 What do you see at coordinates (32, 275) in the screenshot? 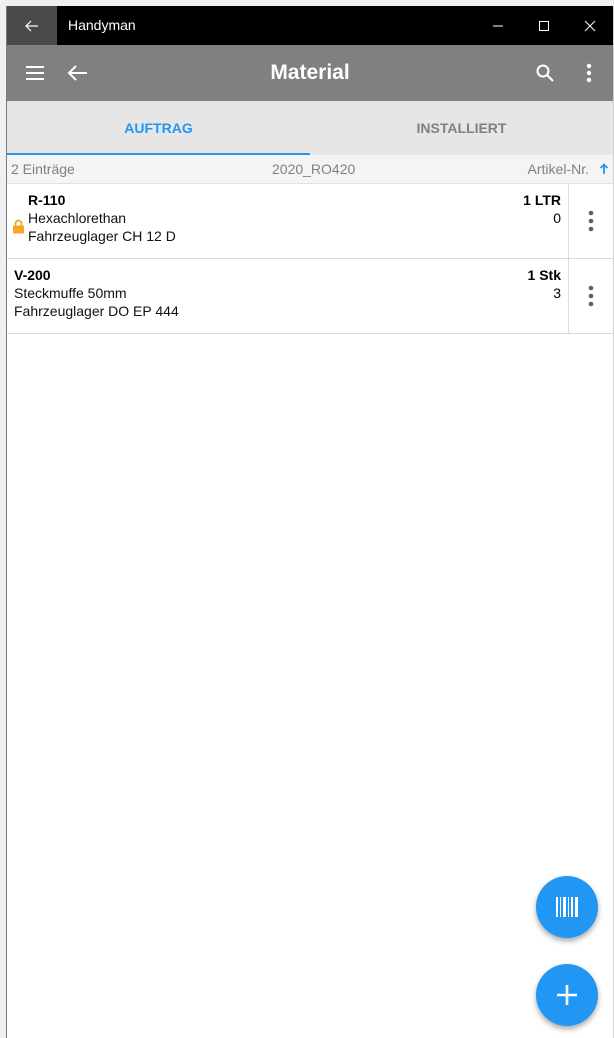
I see `item-code: V-200` at bounding box center [32, 275].